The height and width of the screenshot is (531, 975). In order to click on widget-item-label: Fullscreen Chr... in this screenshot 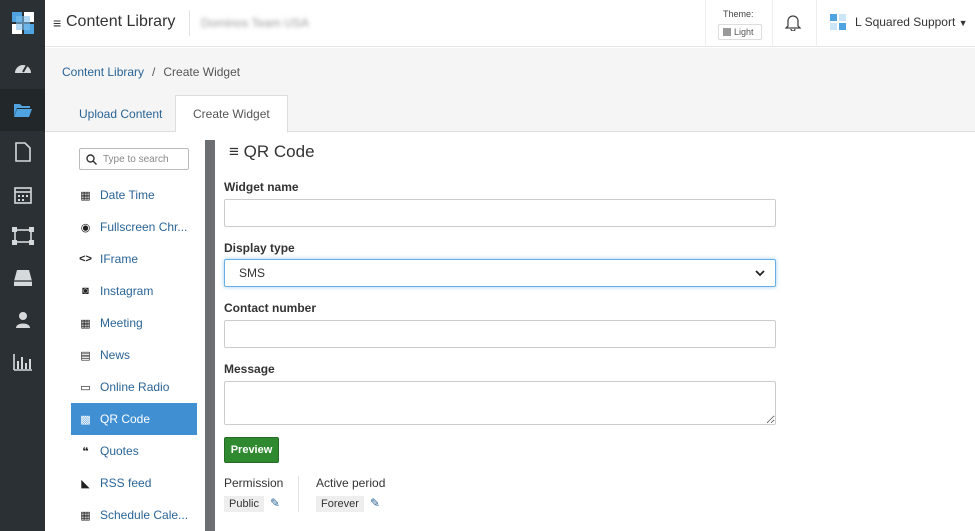, I will do `click(144, 227)`.